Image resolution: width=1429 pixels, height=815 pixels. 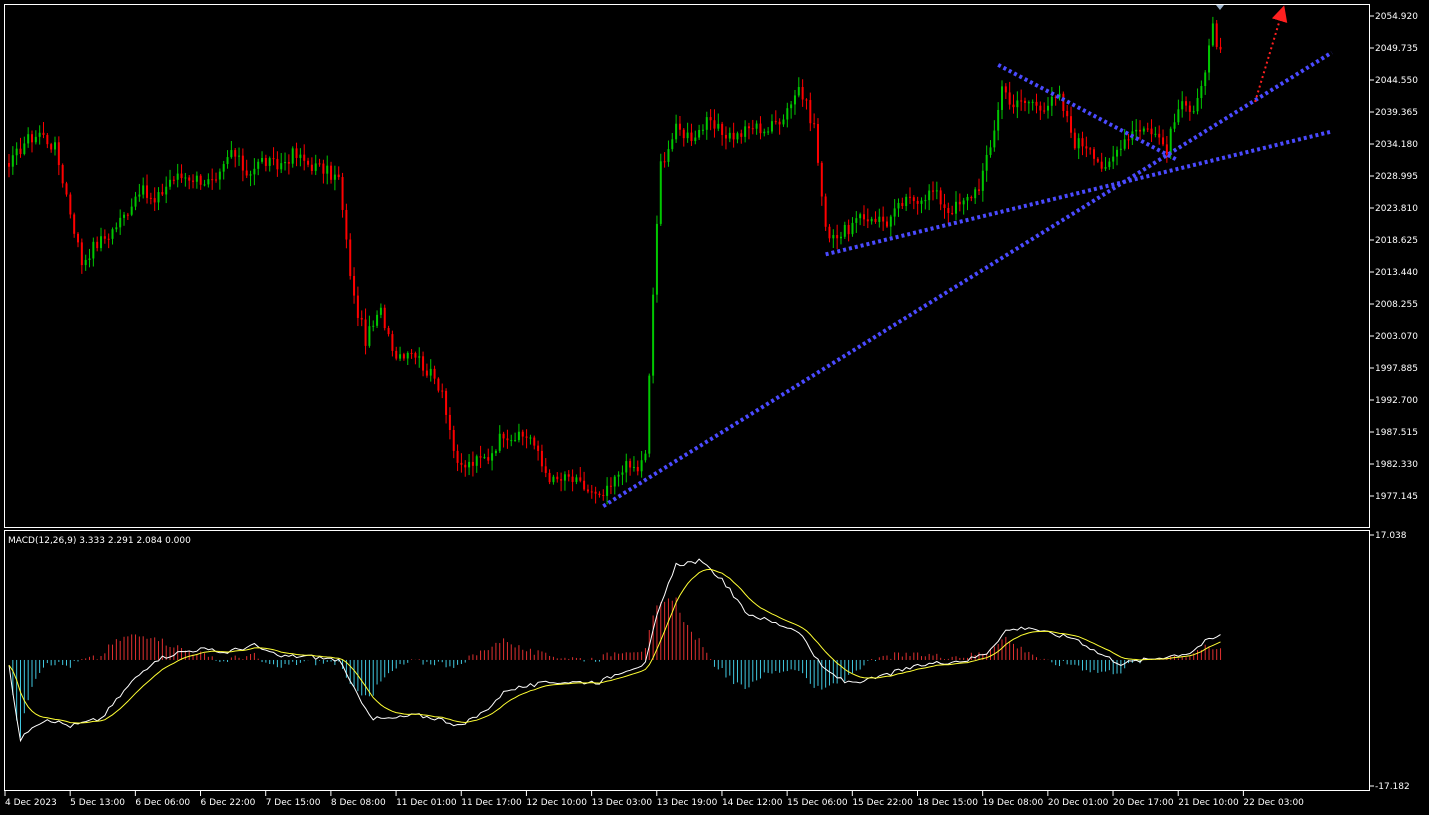 I want to click on price-tick-label: 2023.810, so click(x=1396, y=209).